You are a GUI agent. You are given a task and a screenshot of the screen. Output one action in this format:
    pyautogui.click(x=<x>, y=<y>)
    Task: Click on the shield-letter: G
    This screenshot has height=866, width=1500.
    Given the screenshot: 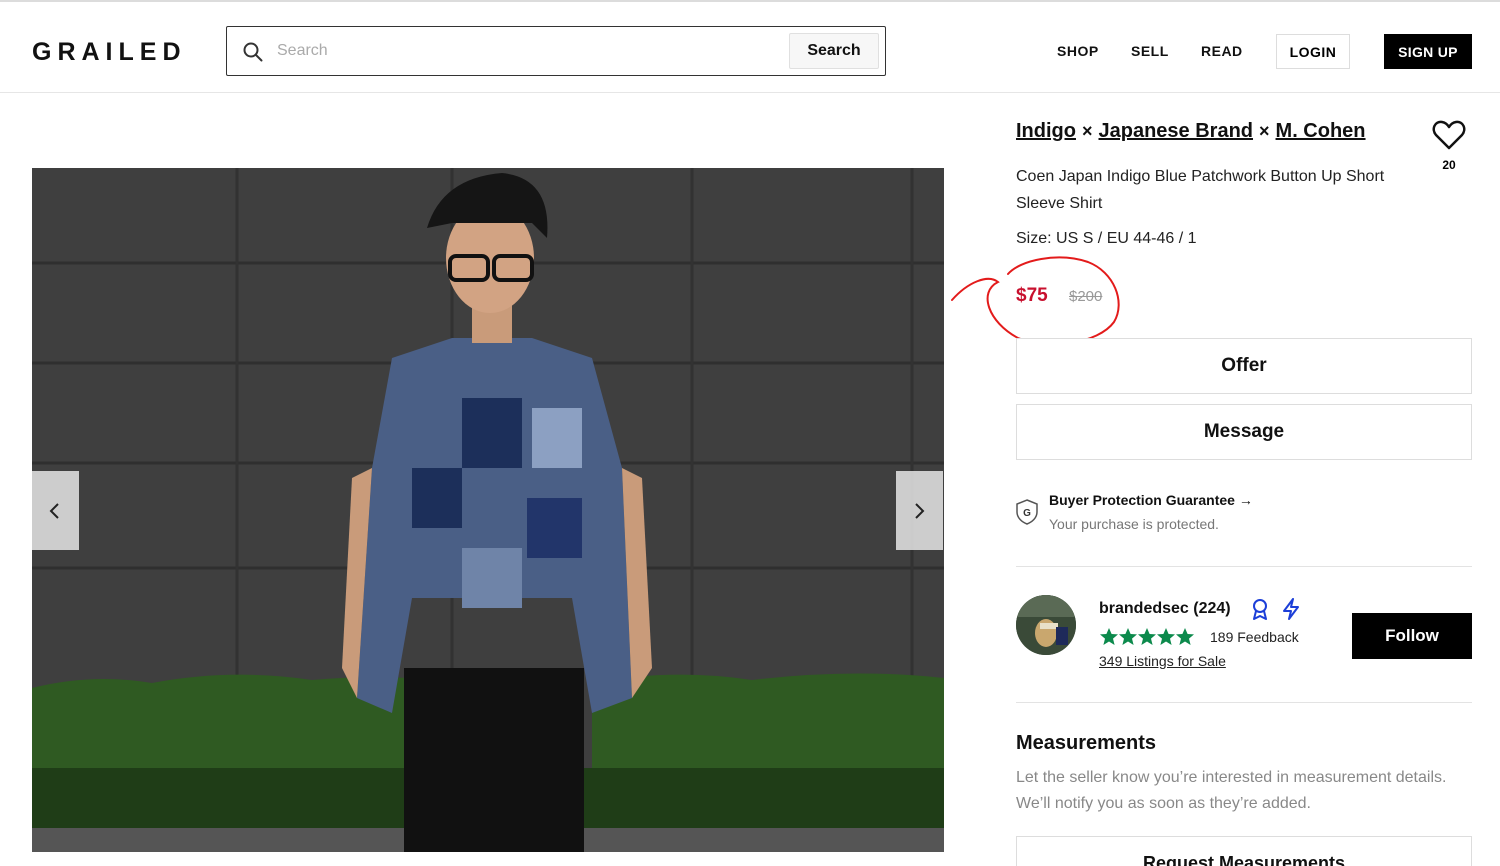 What is the action you would take?
    pyautogui.click(x=1027, y=513)
    